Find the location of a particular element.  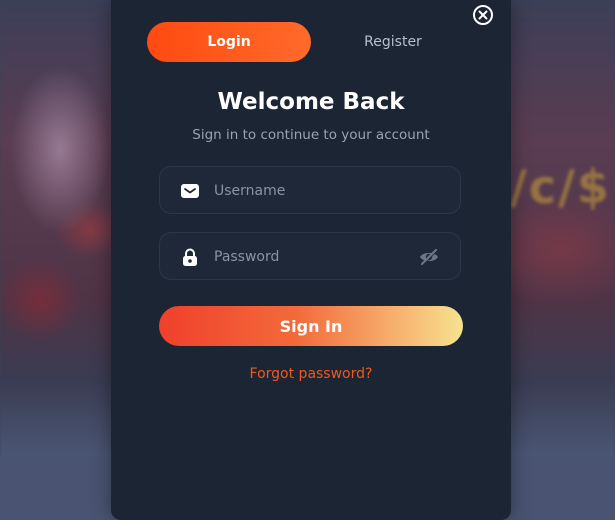

sign-in-button: Sign In is located at coordinates (311, 326).